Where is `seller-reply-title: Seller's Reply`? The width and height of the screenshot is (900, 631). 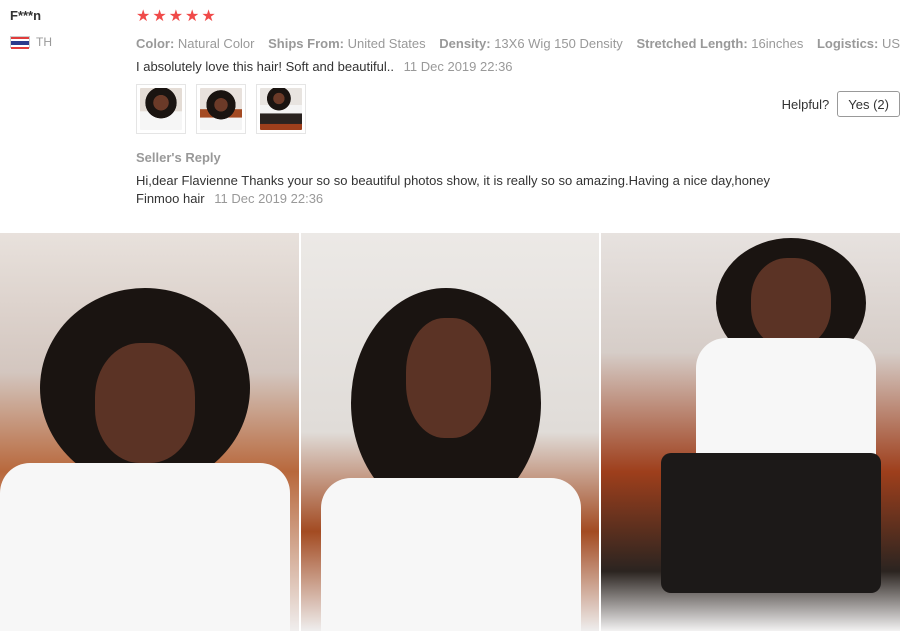
seller-reply-title: Seller's Reply is located at coordinates (178, 157).